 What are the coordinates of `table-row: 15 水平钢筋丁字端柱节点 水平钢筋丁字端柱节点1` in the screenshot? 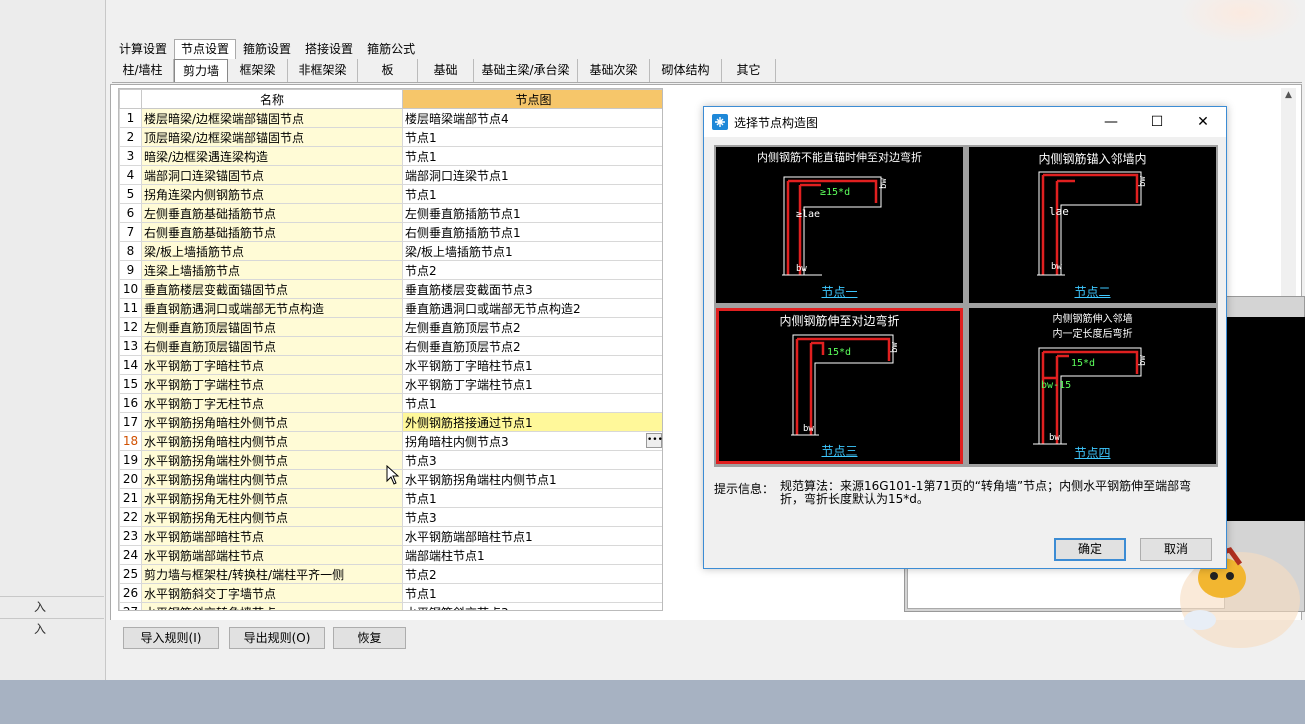 It's located at (390, 384).